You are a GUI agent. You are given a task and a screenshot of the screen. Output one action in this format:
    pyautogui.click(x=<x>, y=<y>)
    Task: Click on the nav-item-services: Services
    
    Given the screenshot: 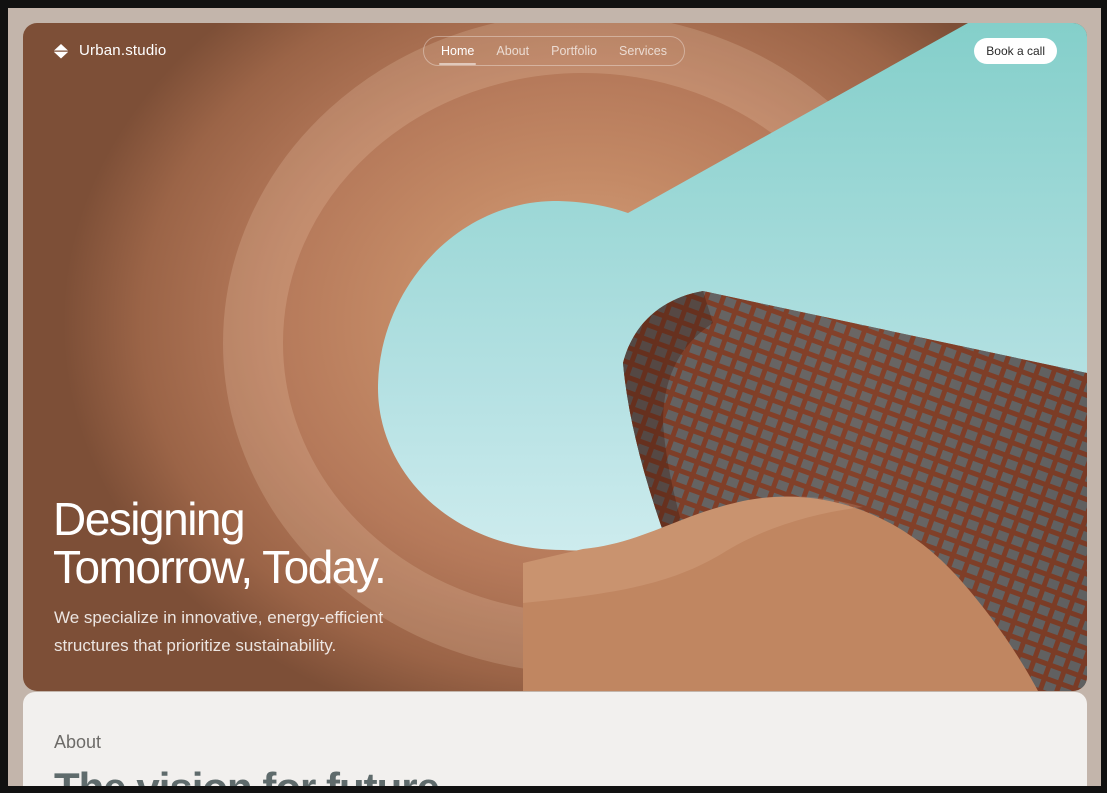 What is the action you would take?
    pyautogui.click(x=643, y=51)
    